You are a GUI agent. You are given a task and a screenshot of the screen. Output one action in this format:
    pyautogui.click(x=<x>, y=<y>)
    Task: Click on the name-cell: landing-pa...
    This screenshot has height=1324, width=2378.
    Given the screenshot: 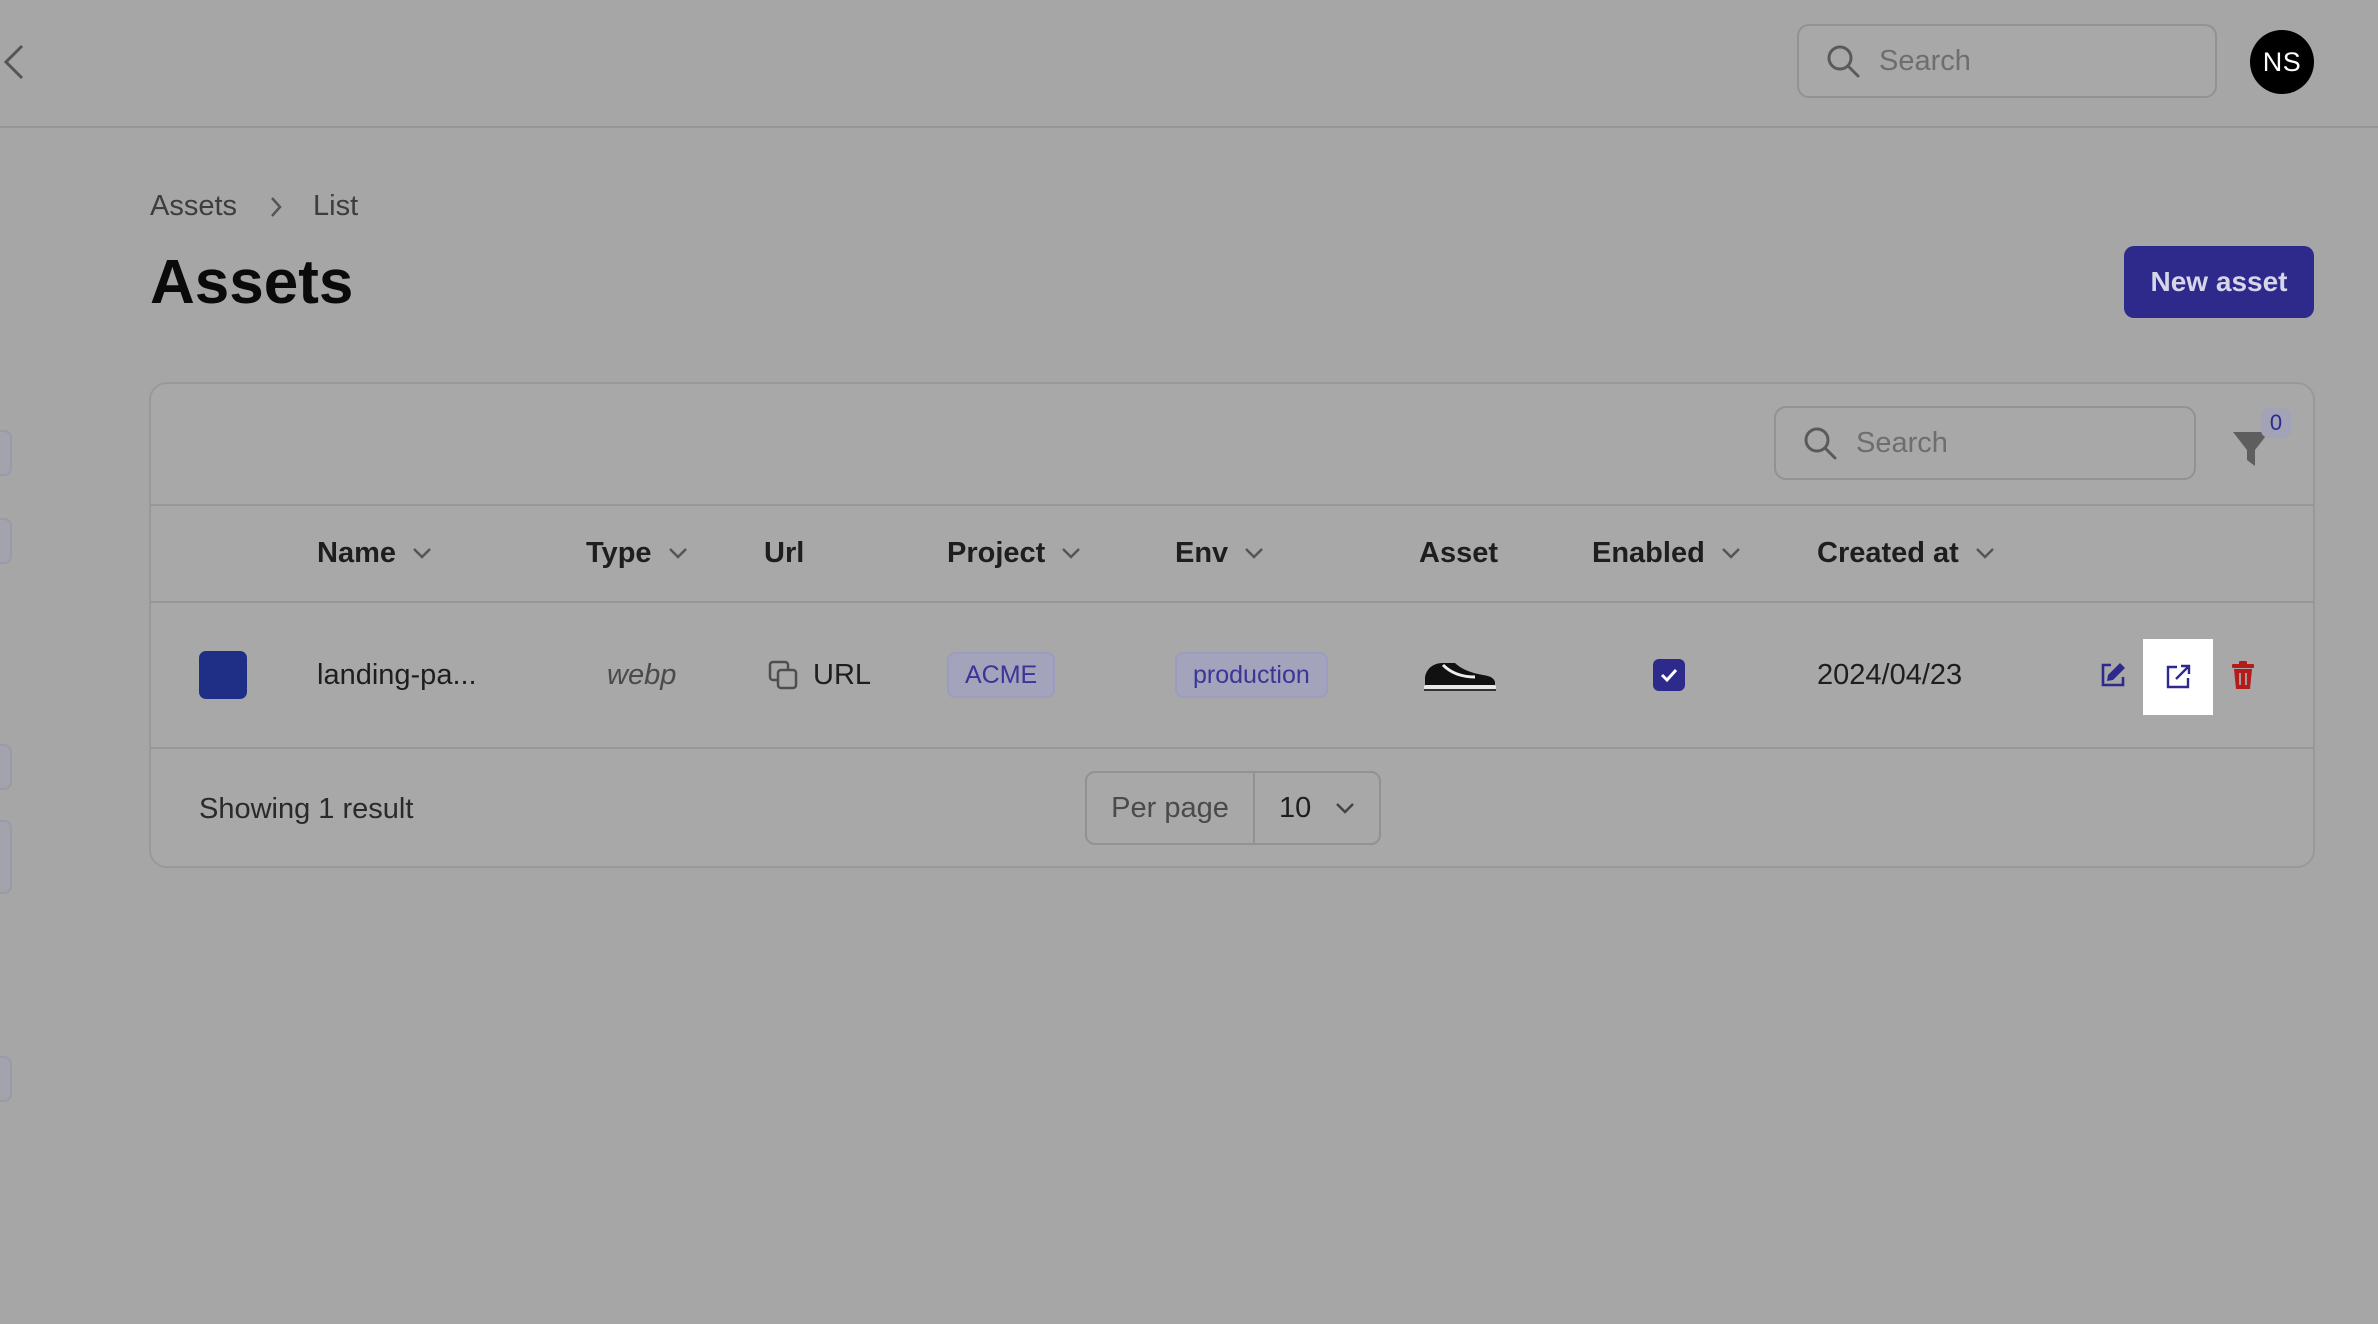 What is the action you would take?
    pyautogui.click(x=397, y=675)
    